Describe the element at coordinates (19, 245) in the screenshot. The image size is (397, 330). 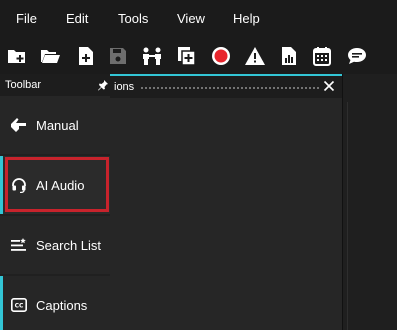
I see `search-list-icon` at that location.